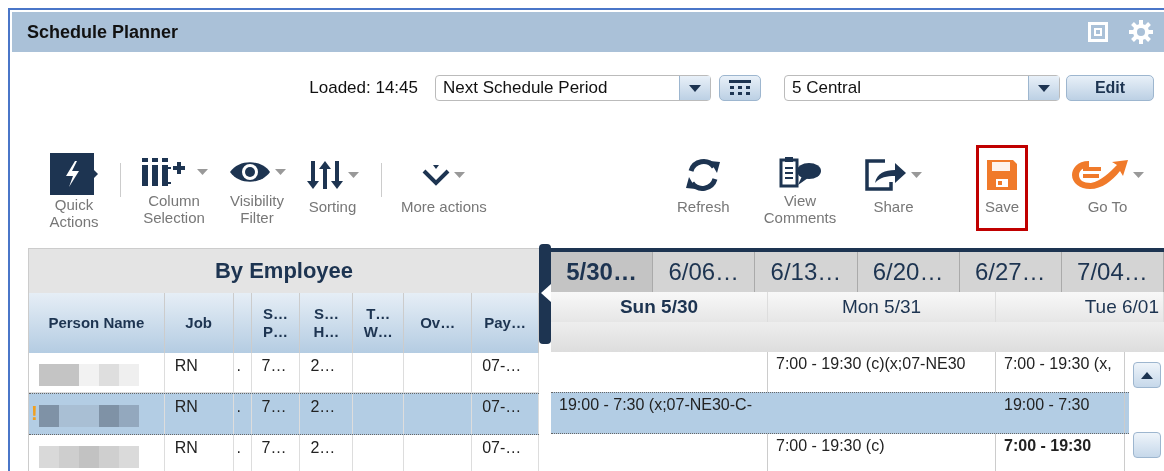 The image size is (1164, 471). I want to click on toolbar-button: Go To, so click(1107, 188).